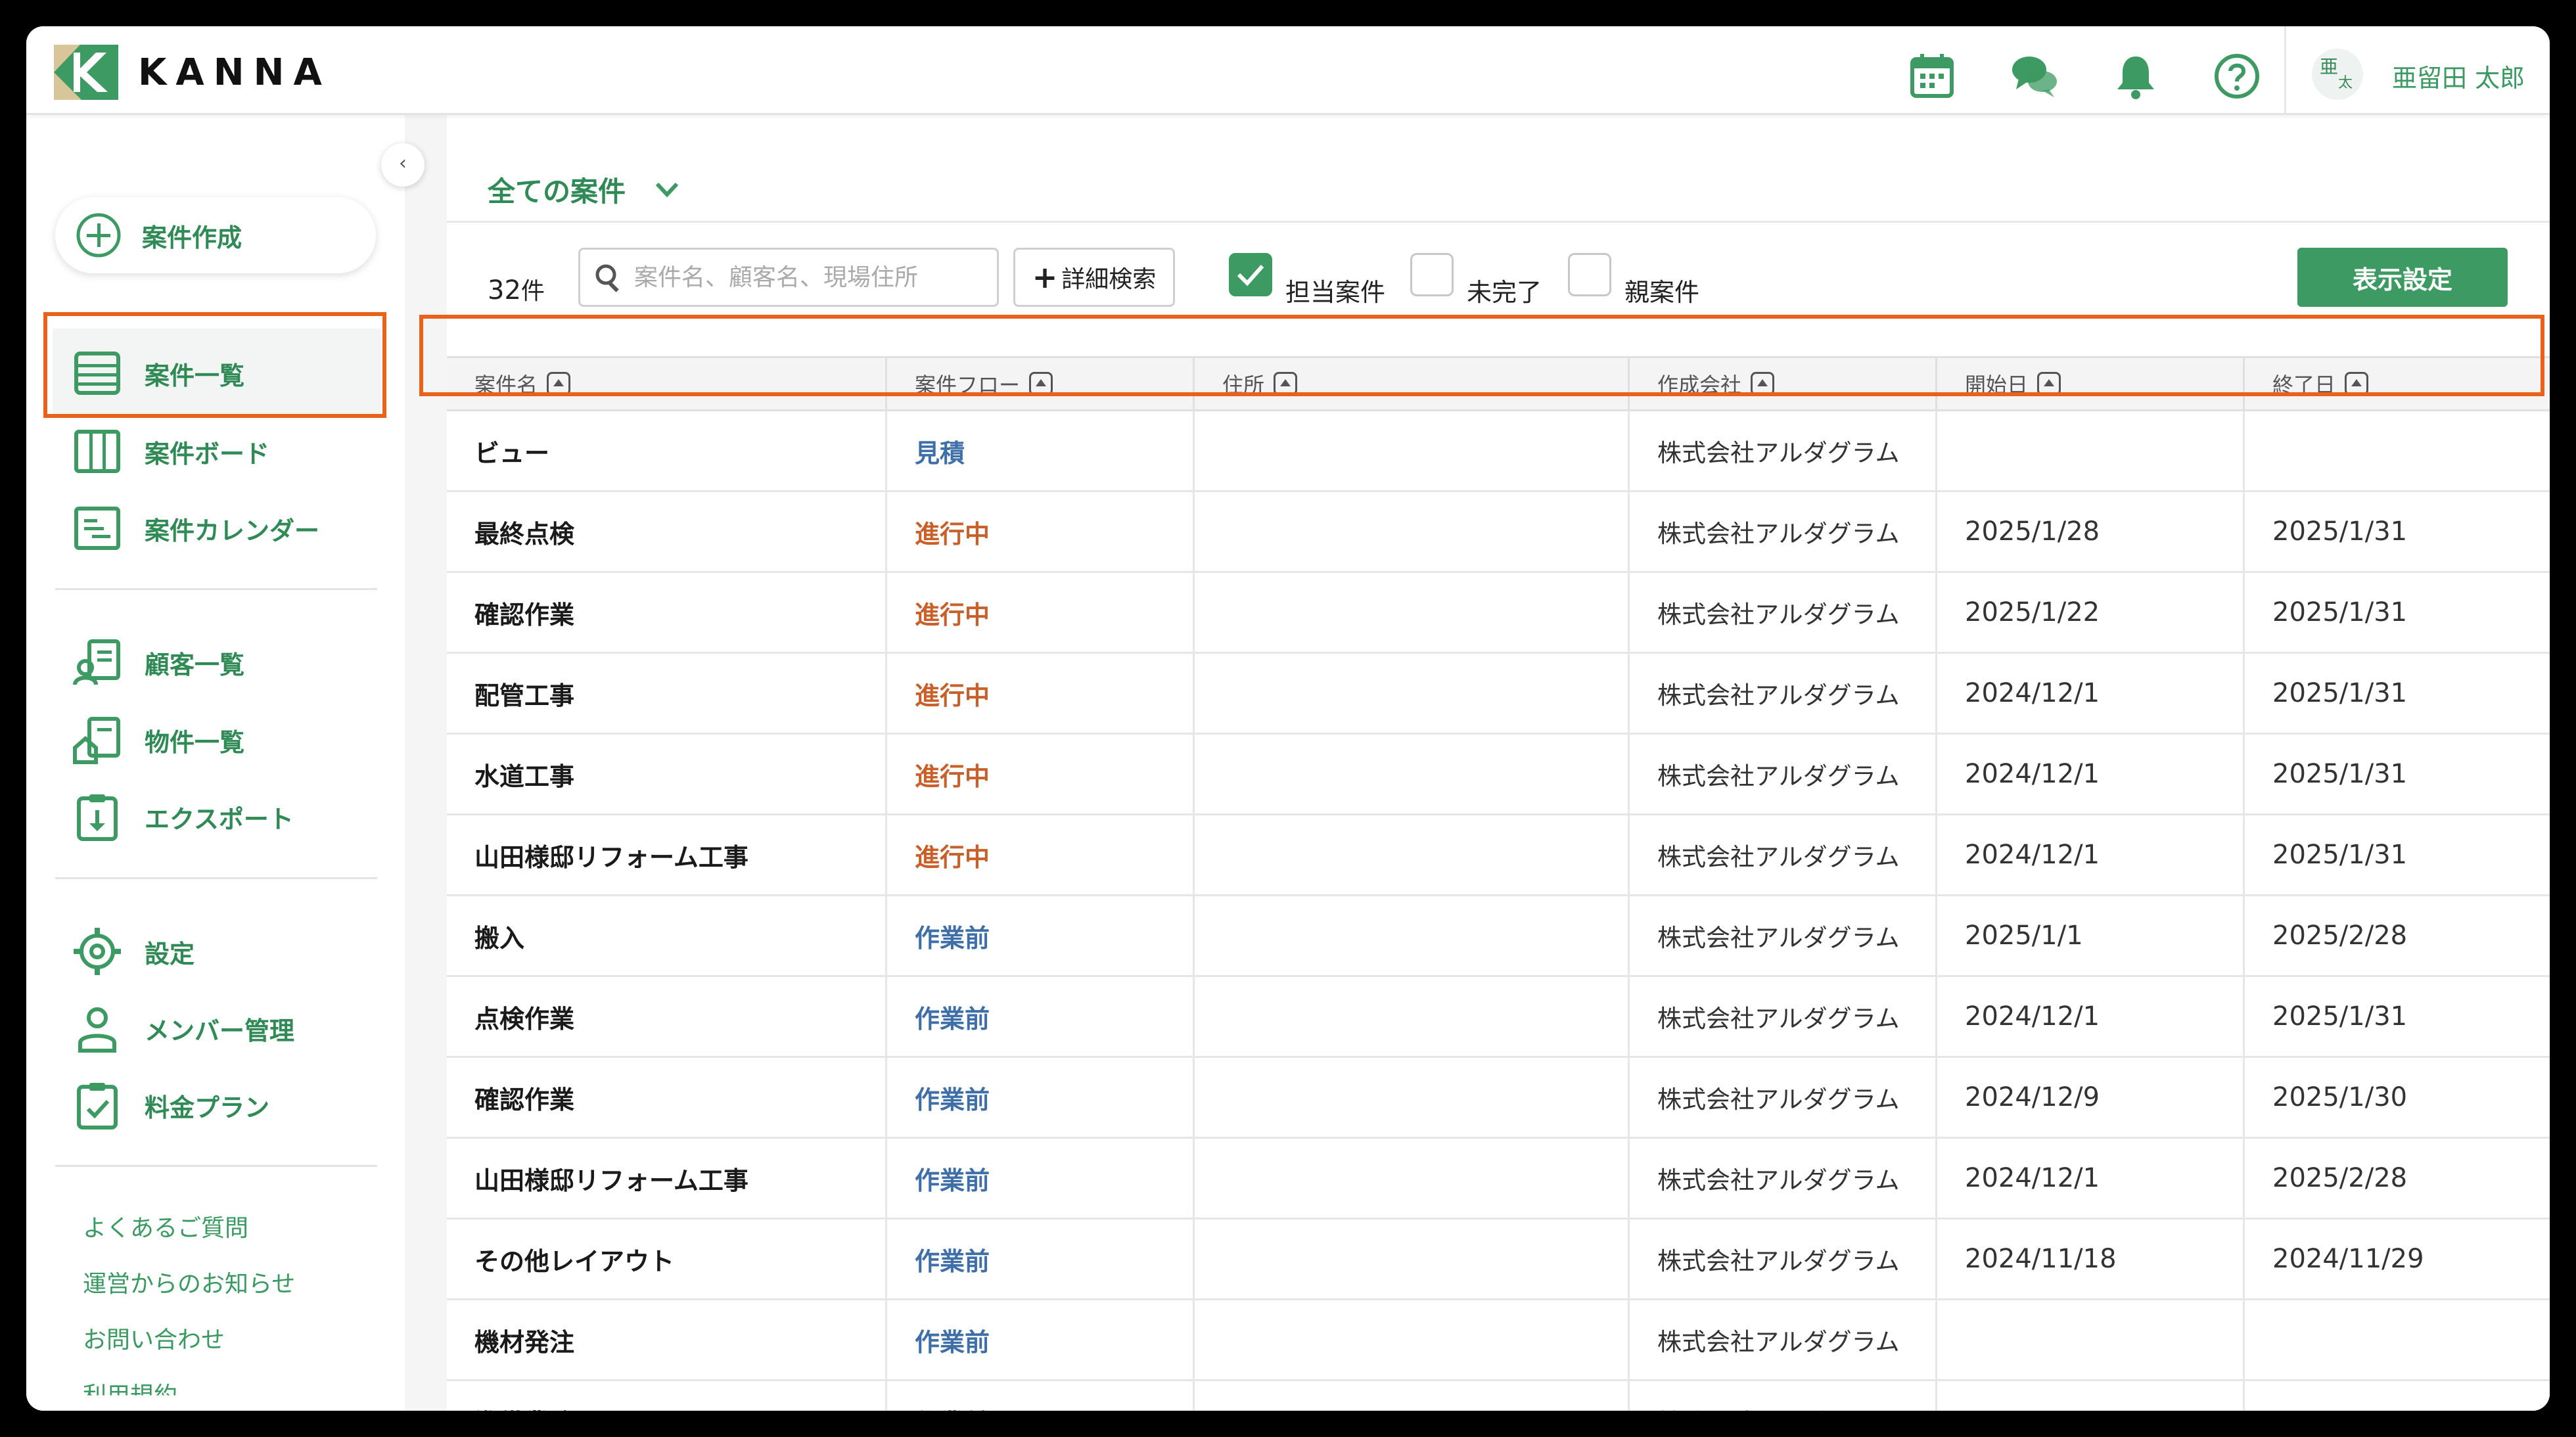 The image size is (2576, 1437). I want to click on view-title: 全ての案件, so click(557, 191).